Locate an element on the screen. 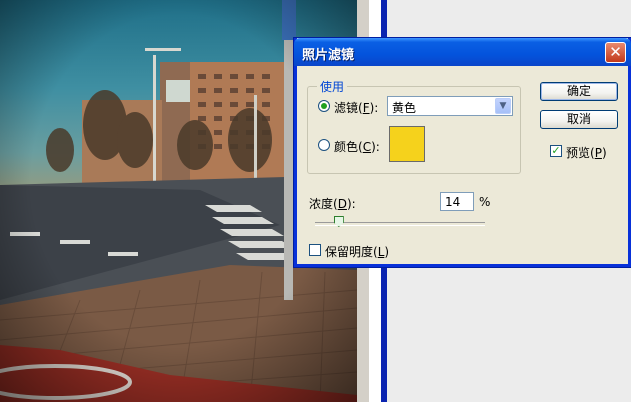 Image resolution: width=631 pixels, height=402 pixels. filter-dropdown-value: 黄色 is located at coordinates (404, 108).